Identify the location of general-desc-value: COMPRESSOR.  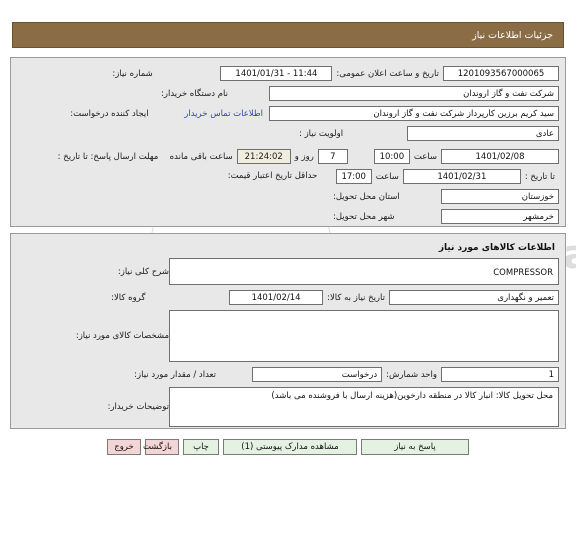
(364, 271).